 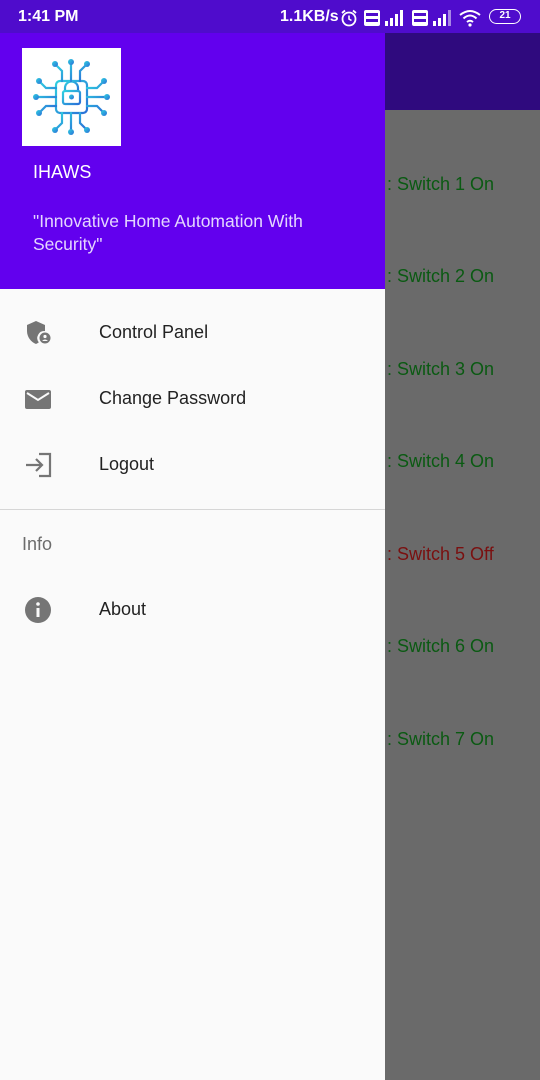 I want to click on menu-label-change-password: Change Password, so click(x=173, y=398).